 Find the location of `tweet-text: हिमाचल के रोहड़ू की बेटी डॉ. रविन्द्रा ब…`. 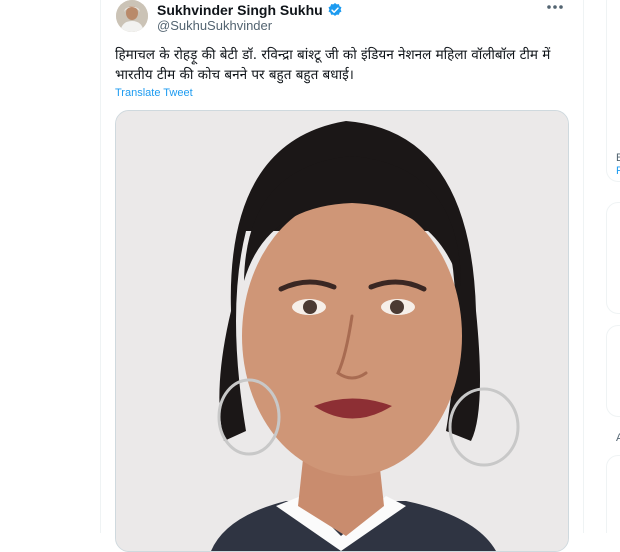

tweet-text: हिमाचल के रोहड़ू की बेटी डॉ. रविन्द्रा ब… is located at coordinates (333, 65).